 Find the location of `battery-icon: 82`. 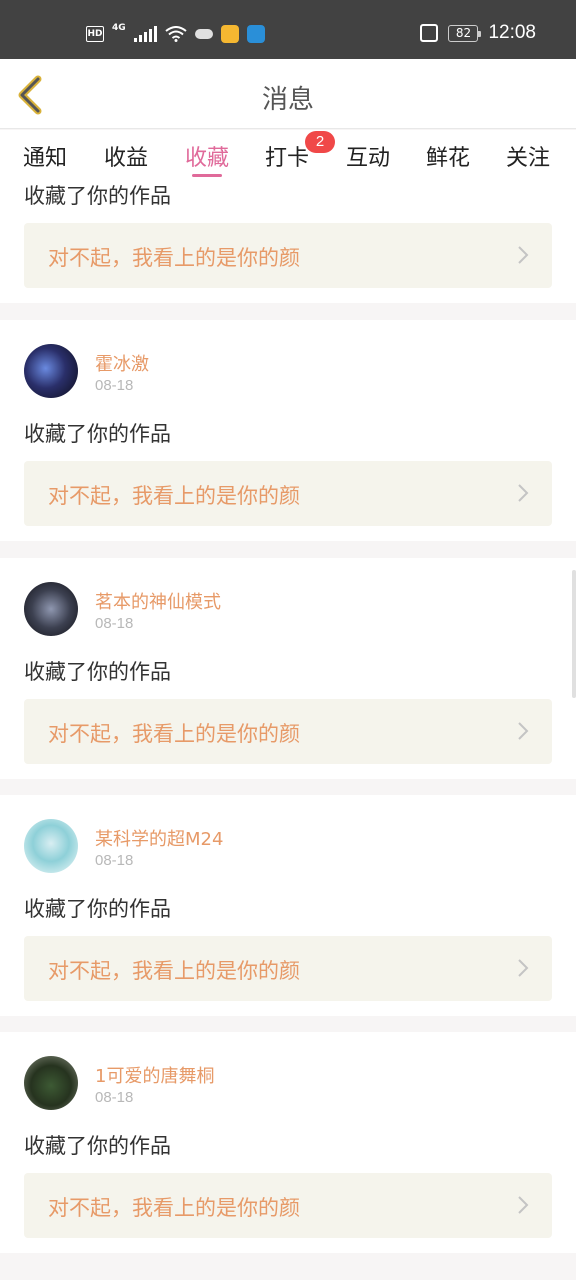

battery-icon: 82 is located at coordinates (465, 33).